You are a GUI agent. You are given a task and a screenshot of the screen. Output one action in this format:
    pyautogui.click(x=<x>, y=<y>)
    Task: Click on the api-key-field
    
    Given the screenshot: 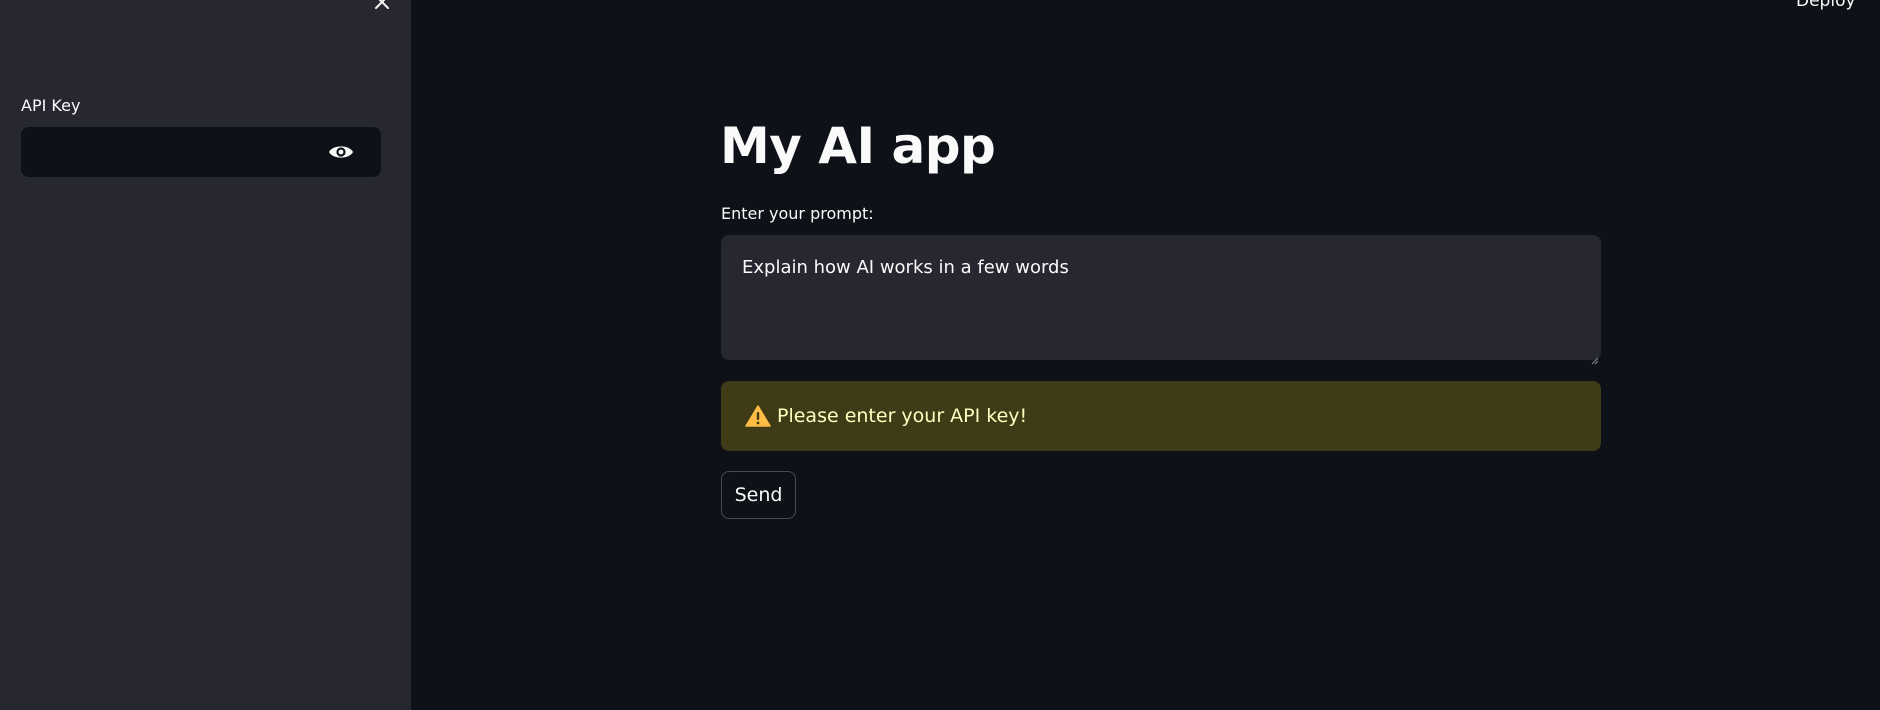 What is the action you would take?
    pyautogui.click(x=201, y=152)
    